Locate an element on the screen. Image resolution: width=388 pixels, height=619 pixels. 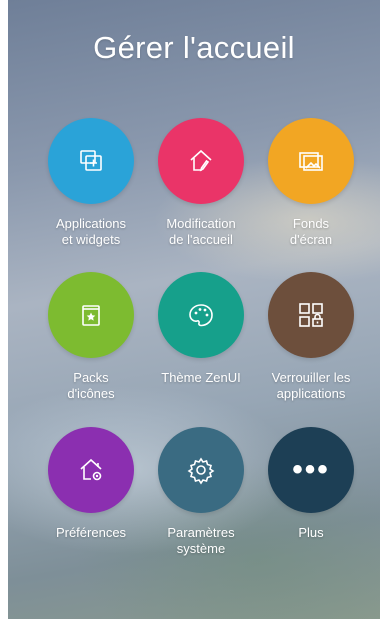
tile-system-settings: Paramètres système is located at coordinates (201, 492).